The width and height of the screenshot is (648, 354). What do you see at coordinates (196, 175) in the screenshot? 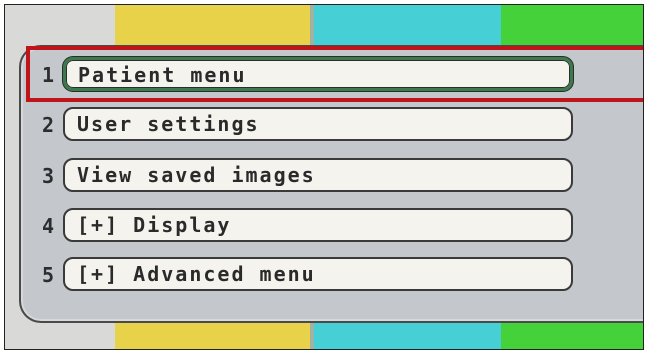
I see `menu-item-label: View saved images` at bounding box center [196, 175].